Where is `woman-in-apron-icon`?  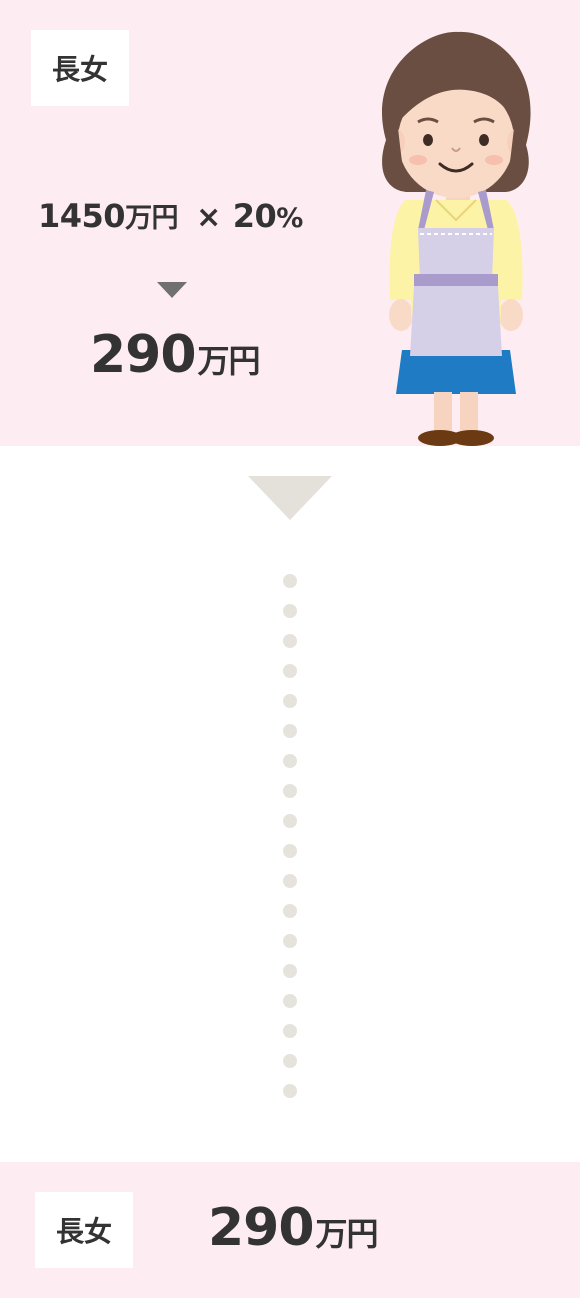
woman-in-apron-icon is located at coordinates (456, 238).